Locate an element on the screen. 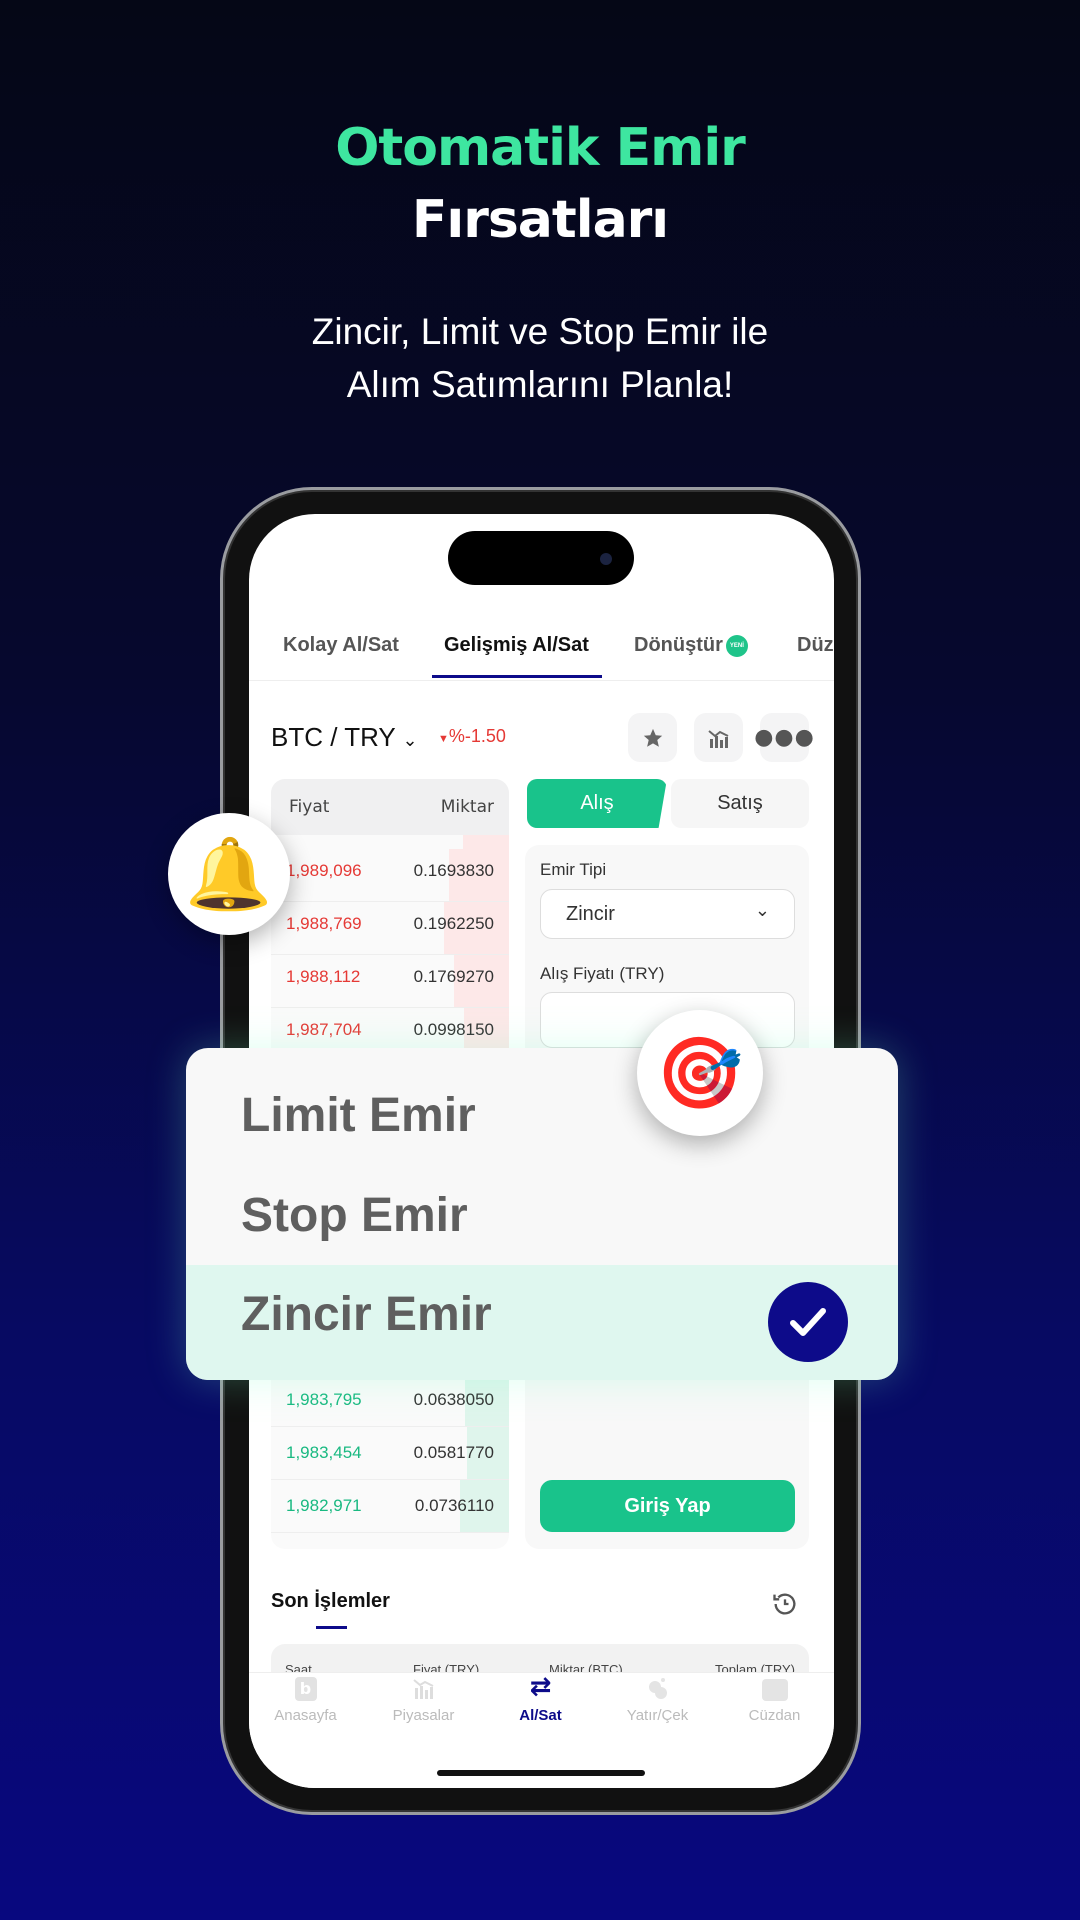 Image resolution: width=1080 pixels, height=1920 pixels. pair-selector: BTC / TRY ⌄ is located at coordinates (344, 737).